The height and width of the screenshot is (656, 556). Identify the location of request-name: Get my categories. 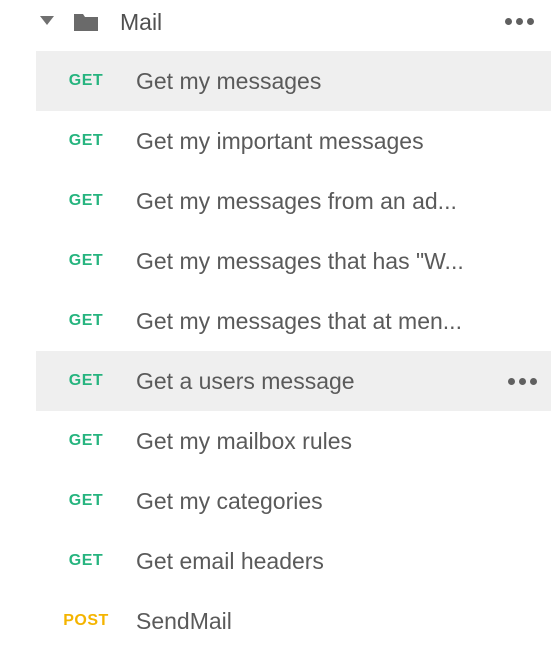
(229, 501).